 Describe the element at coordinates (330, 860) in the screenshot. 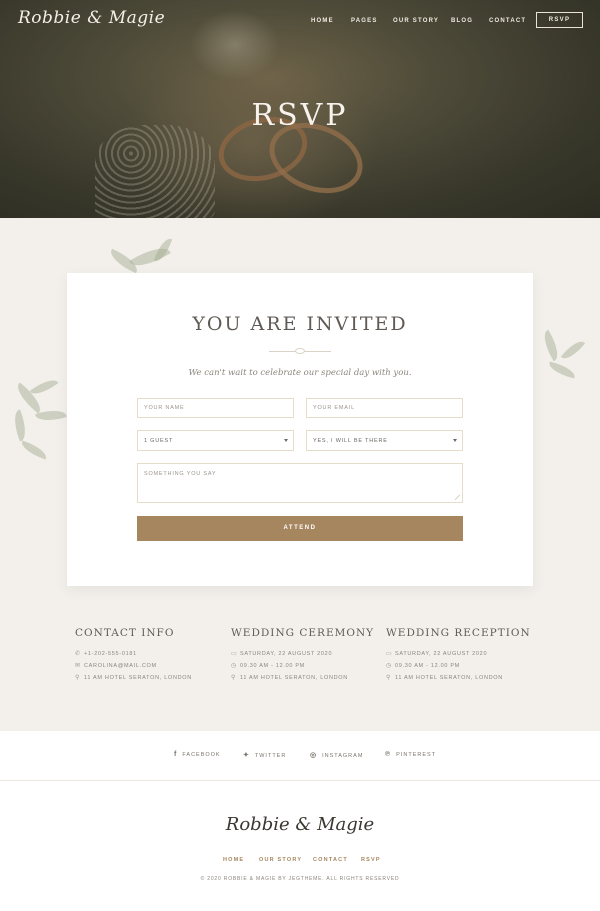

I see `footer-nav-contact: CONTACT` at that location.